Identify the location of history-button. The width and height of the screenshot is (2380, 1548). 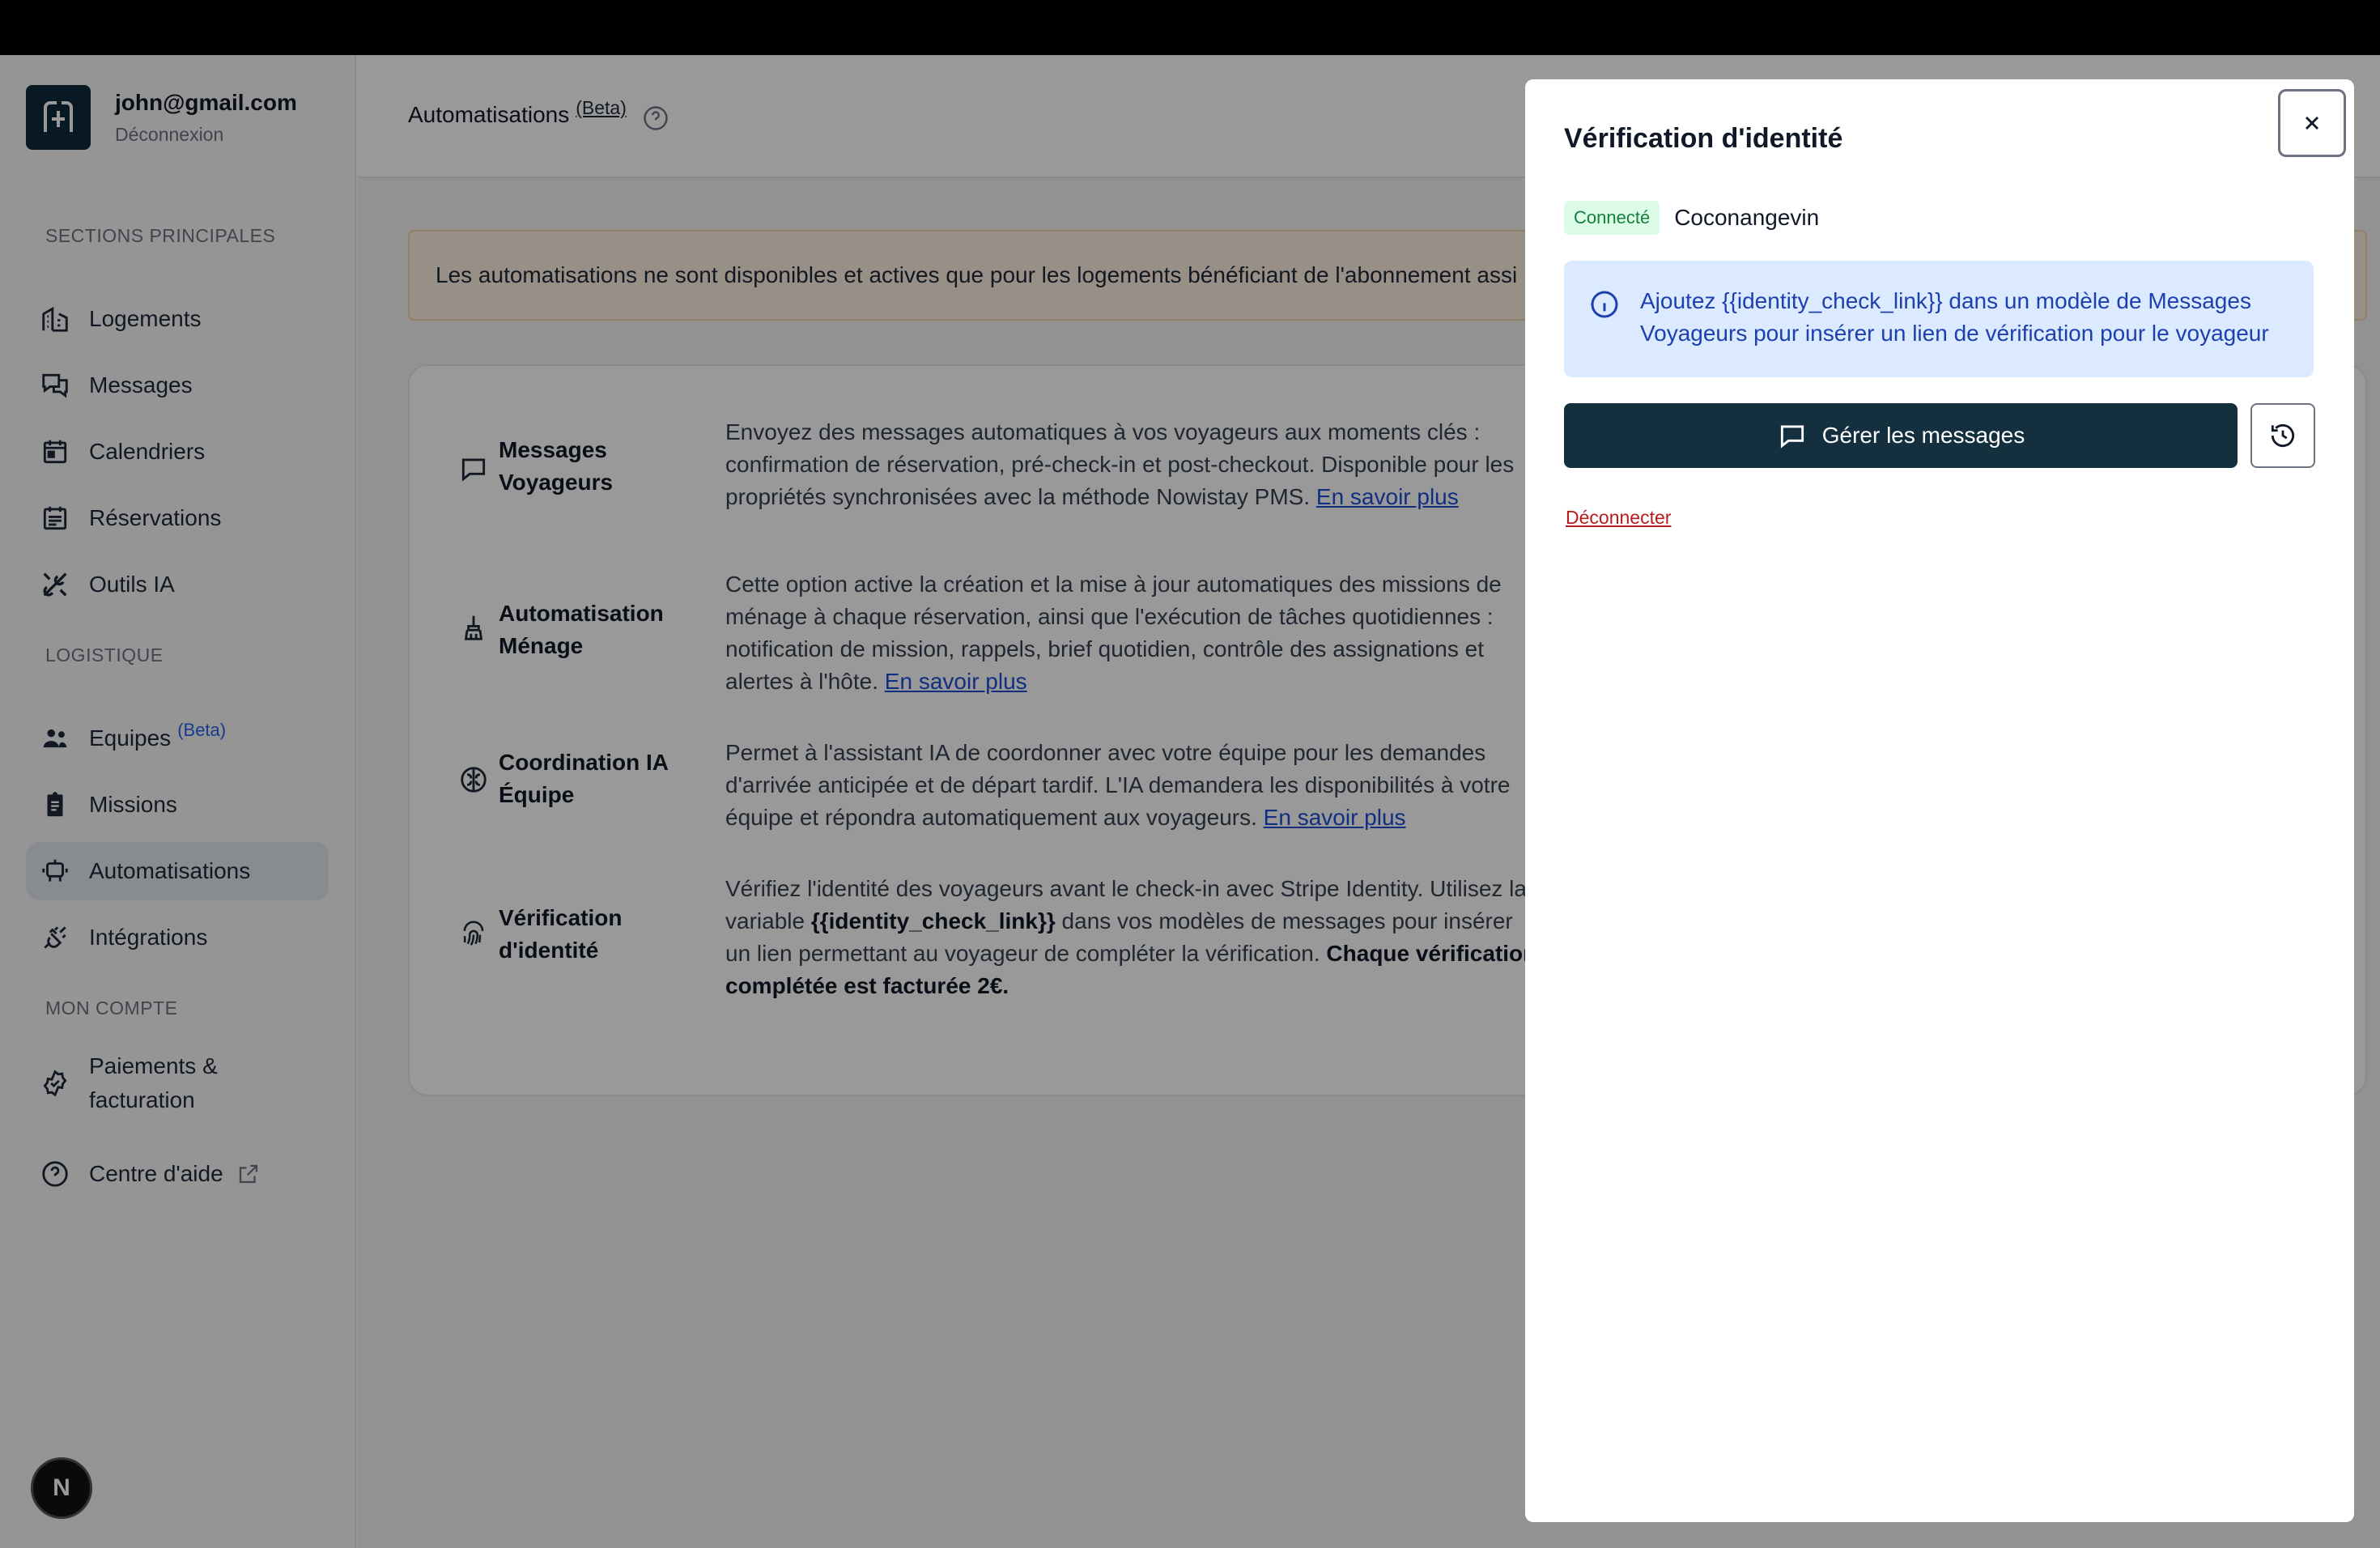
(2282, 436).